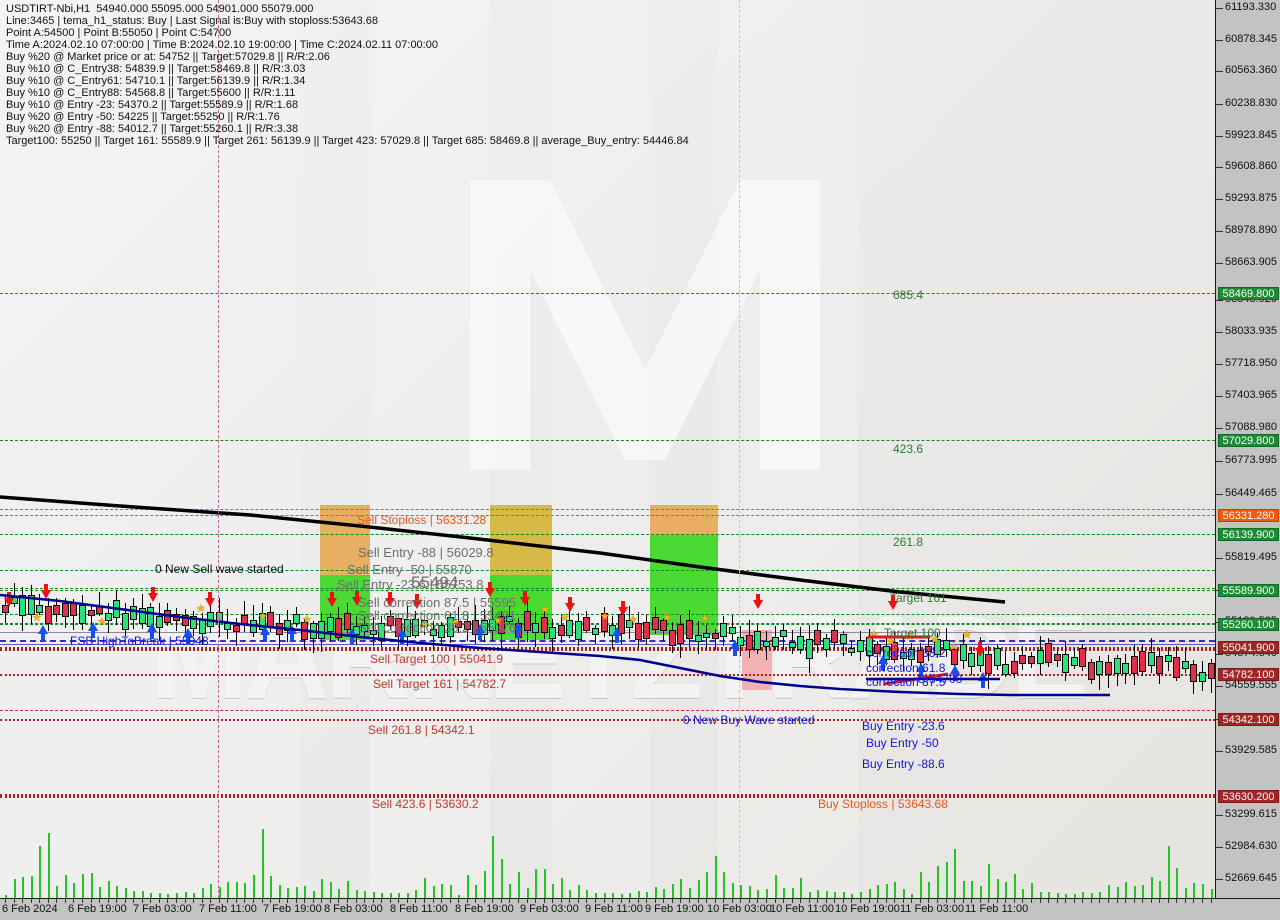 The image size is (1280, 920). What do you see at coordinates (614, 909) in the screenshot?
I see `time-tick-label: 9 Feb 11:00` at bounding box center [614, 909].